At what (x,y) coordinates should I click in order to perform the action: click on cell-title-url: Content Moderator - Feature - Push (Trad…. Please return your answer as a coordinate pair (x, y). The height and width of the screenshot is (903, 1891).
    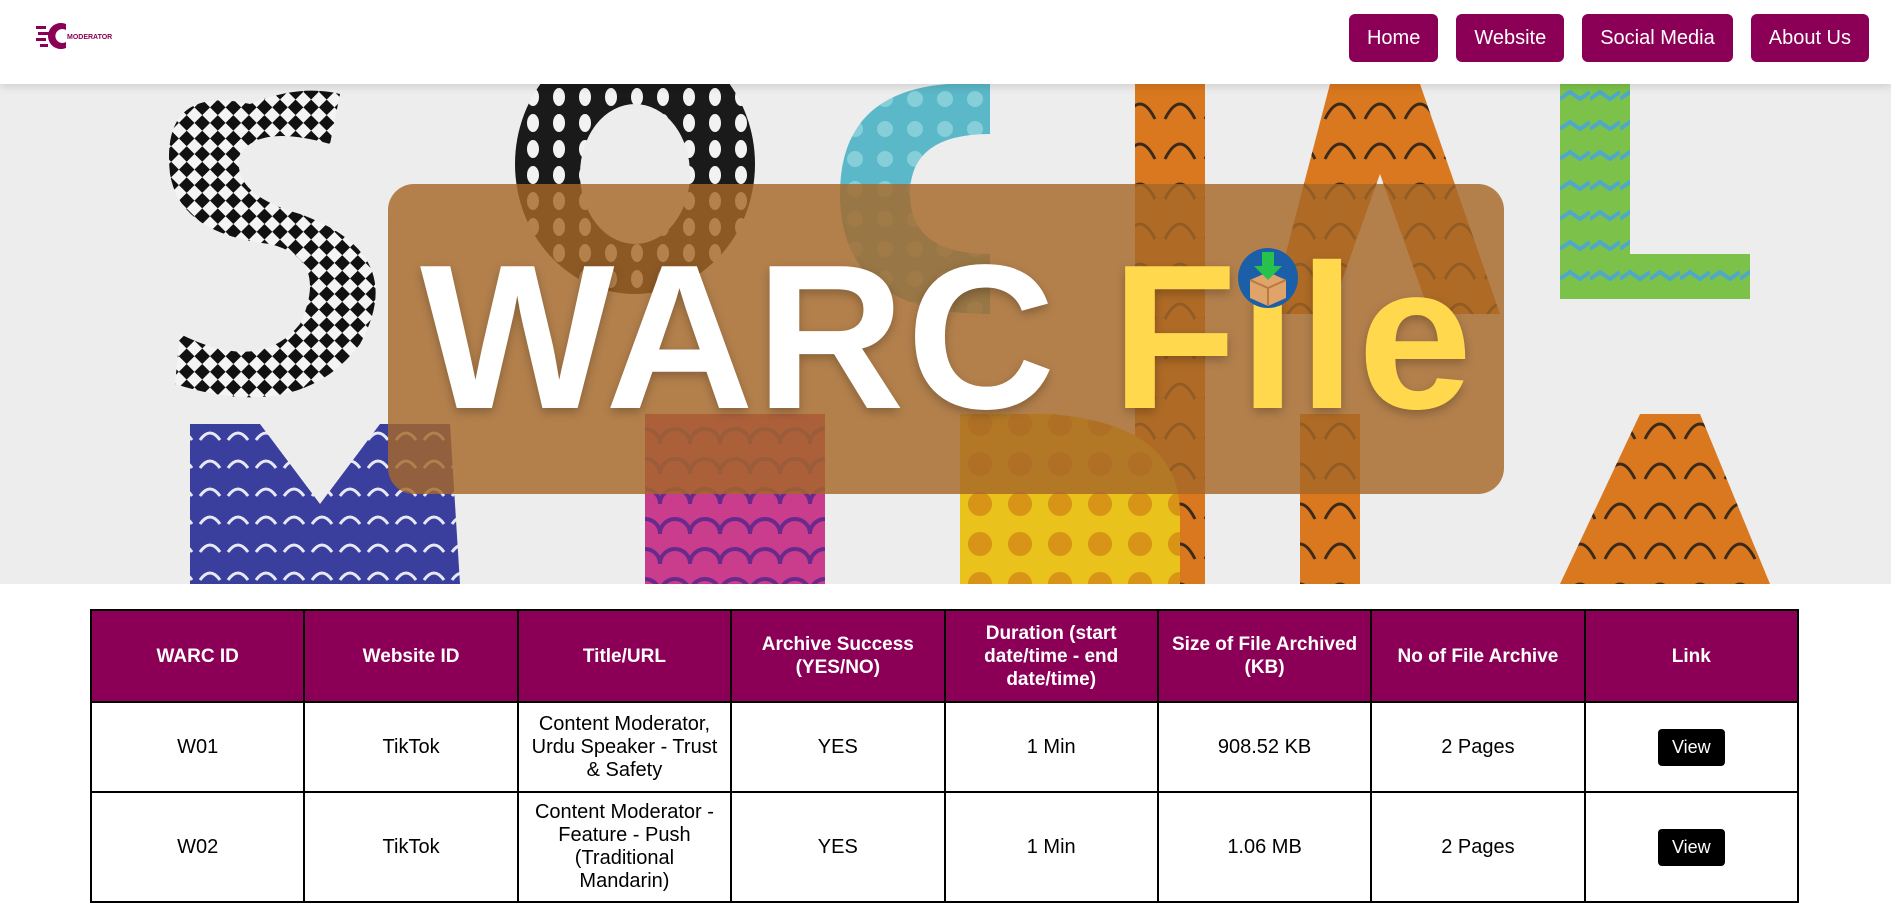
    Looking at the image, I should click on (624, 847).